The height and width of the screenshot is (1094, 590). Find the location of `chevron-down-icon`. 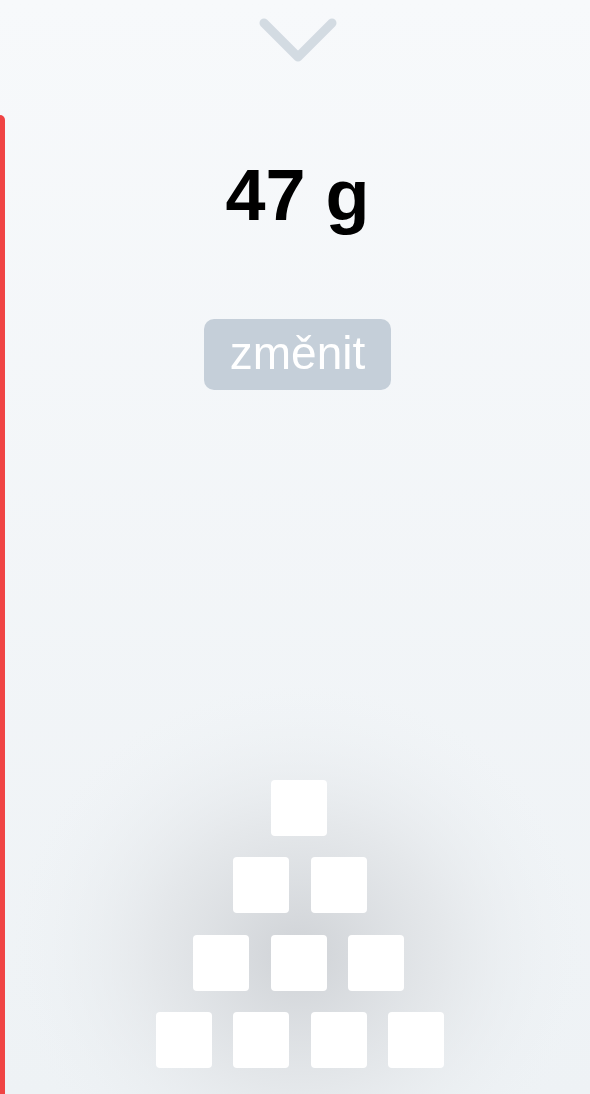

chevron-down-icon is located at coordinates (297, 40).